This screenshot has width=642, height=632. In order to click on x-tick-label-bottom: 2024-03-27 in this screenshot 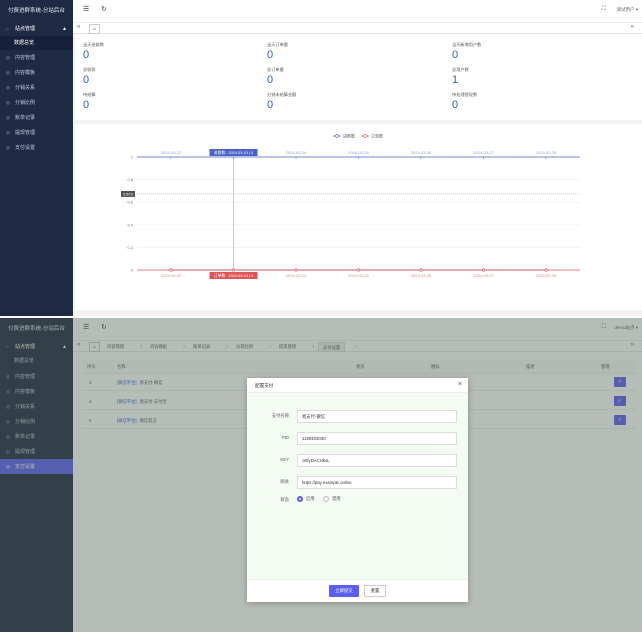, I will do `click(483, 275)`.